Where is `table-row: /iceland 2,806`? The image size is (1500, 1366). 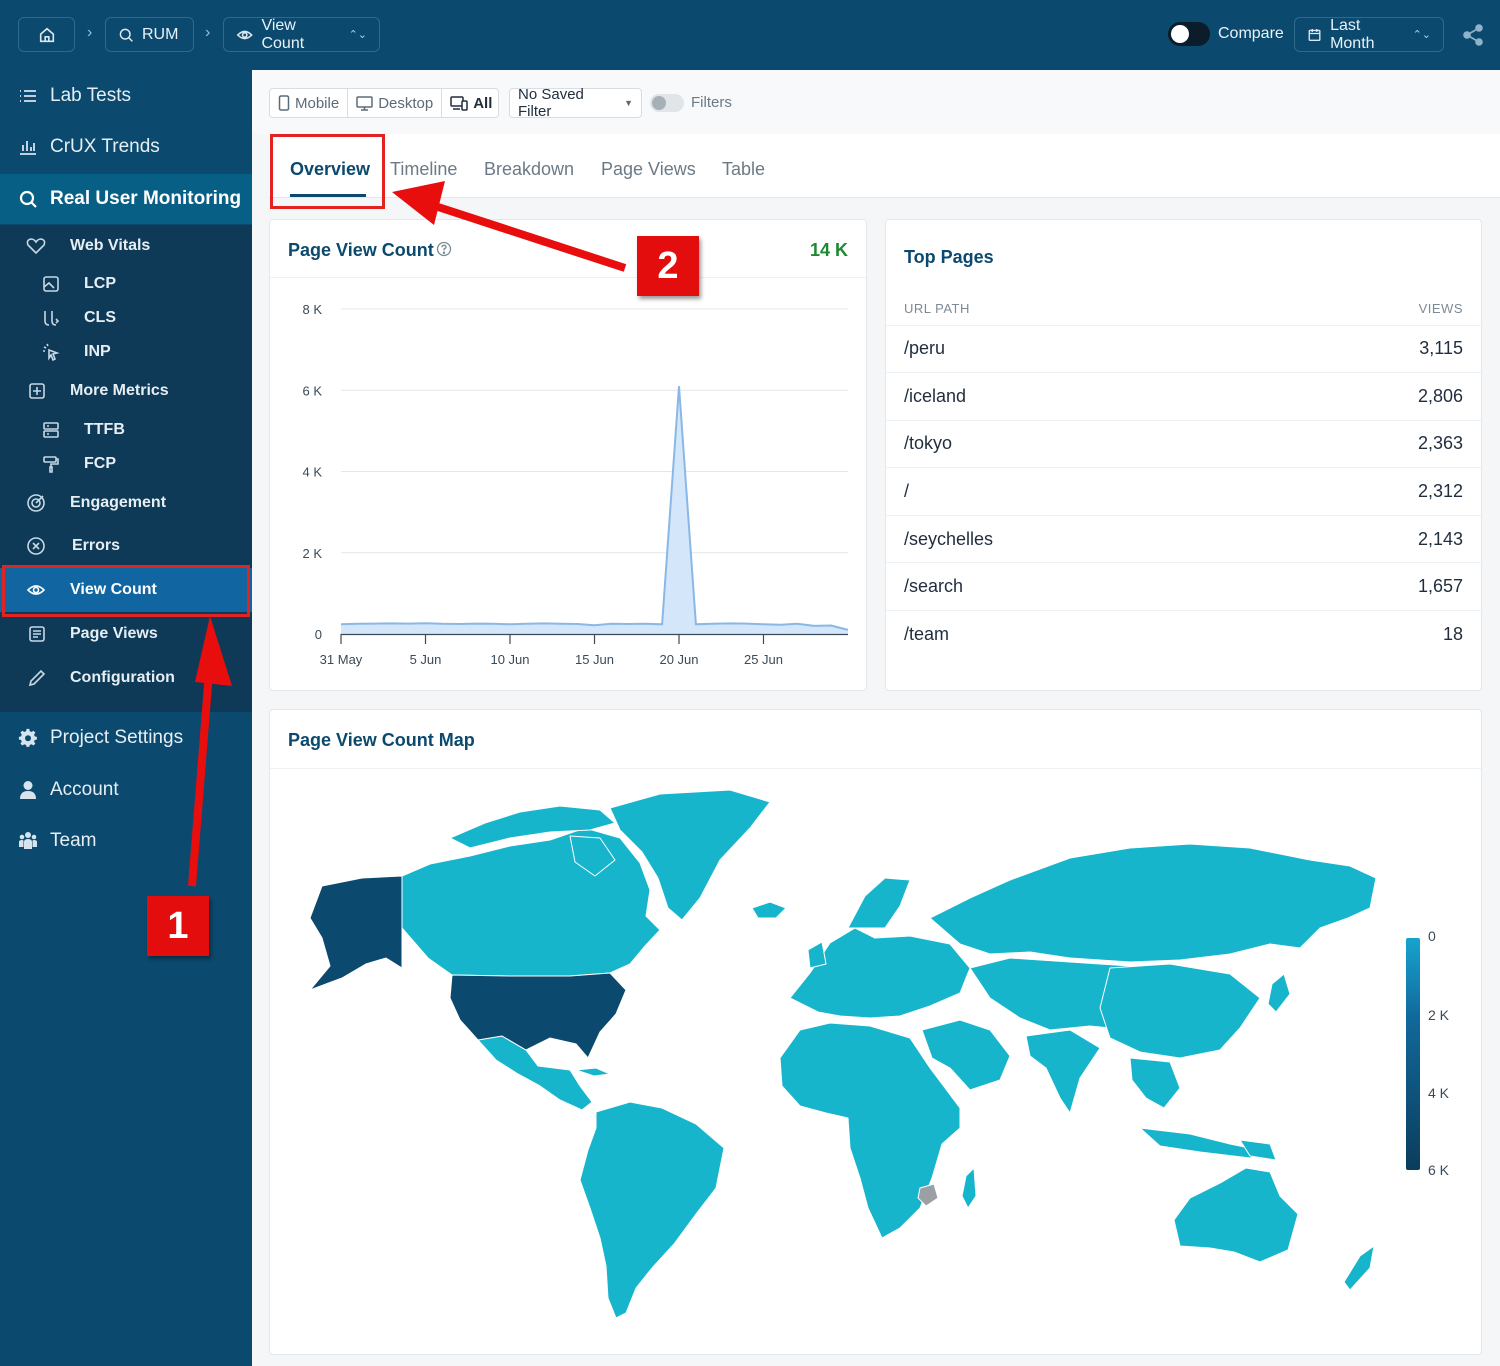
table-row: /iceland 2,806 is located at coordinates (1183, 396).